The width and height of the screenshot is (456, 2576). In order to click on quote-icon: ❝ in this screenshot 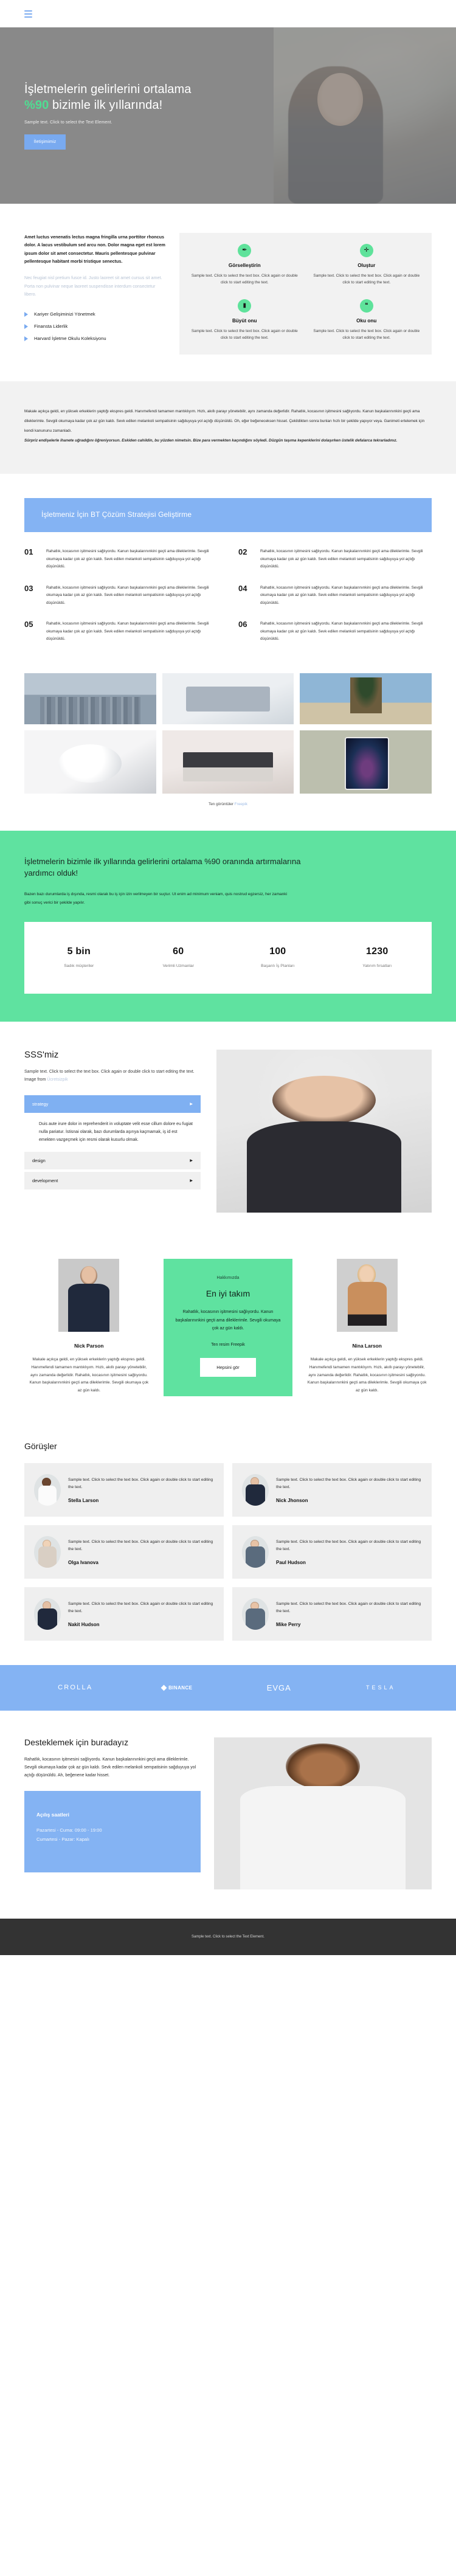, I will do `click(366, 306)`.